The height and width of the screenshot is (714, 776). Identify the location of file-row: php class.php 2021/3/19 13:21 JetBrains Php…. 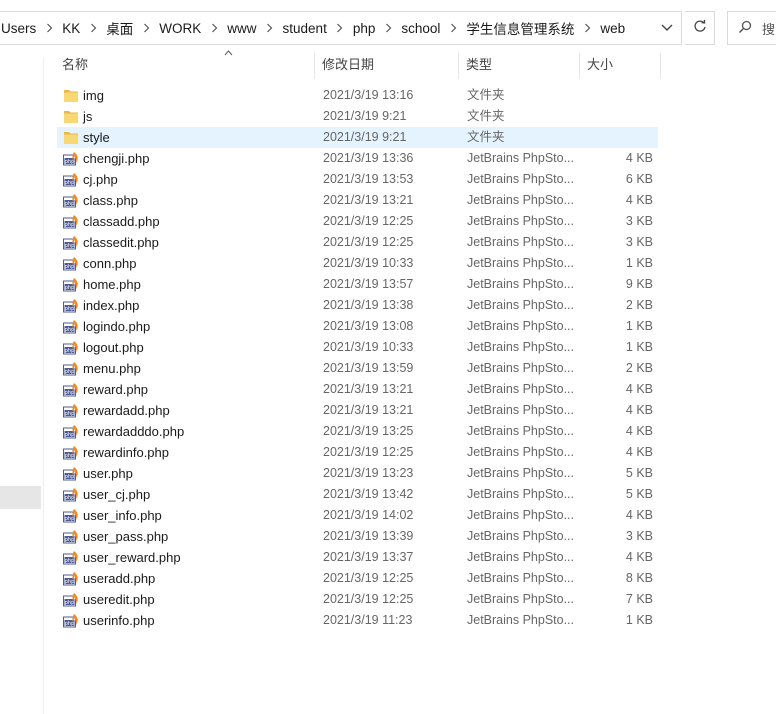
(357, 200).